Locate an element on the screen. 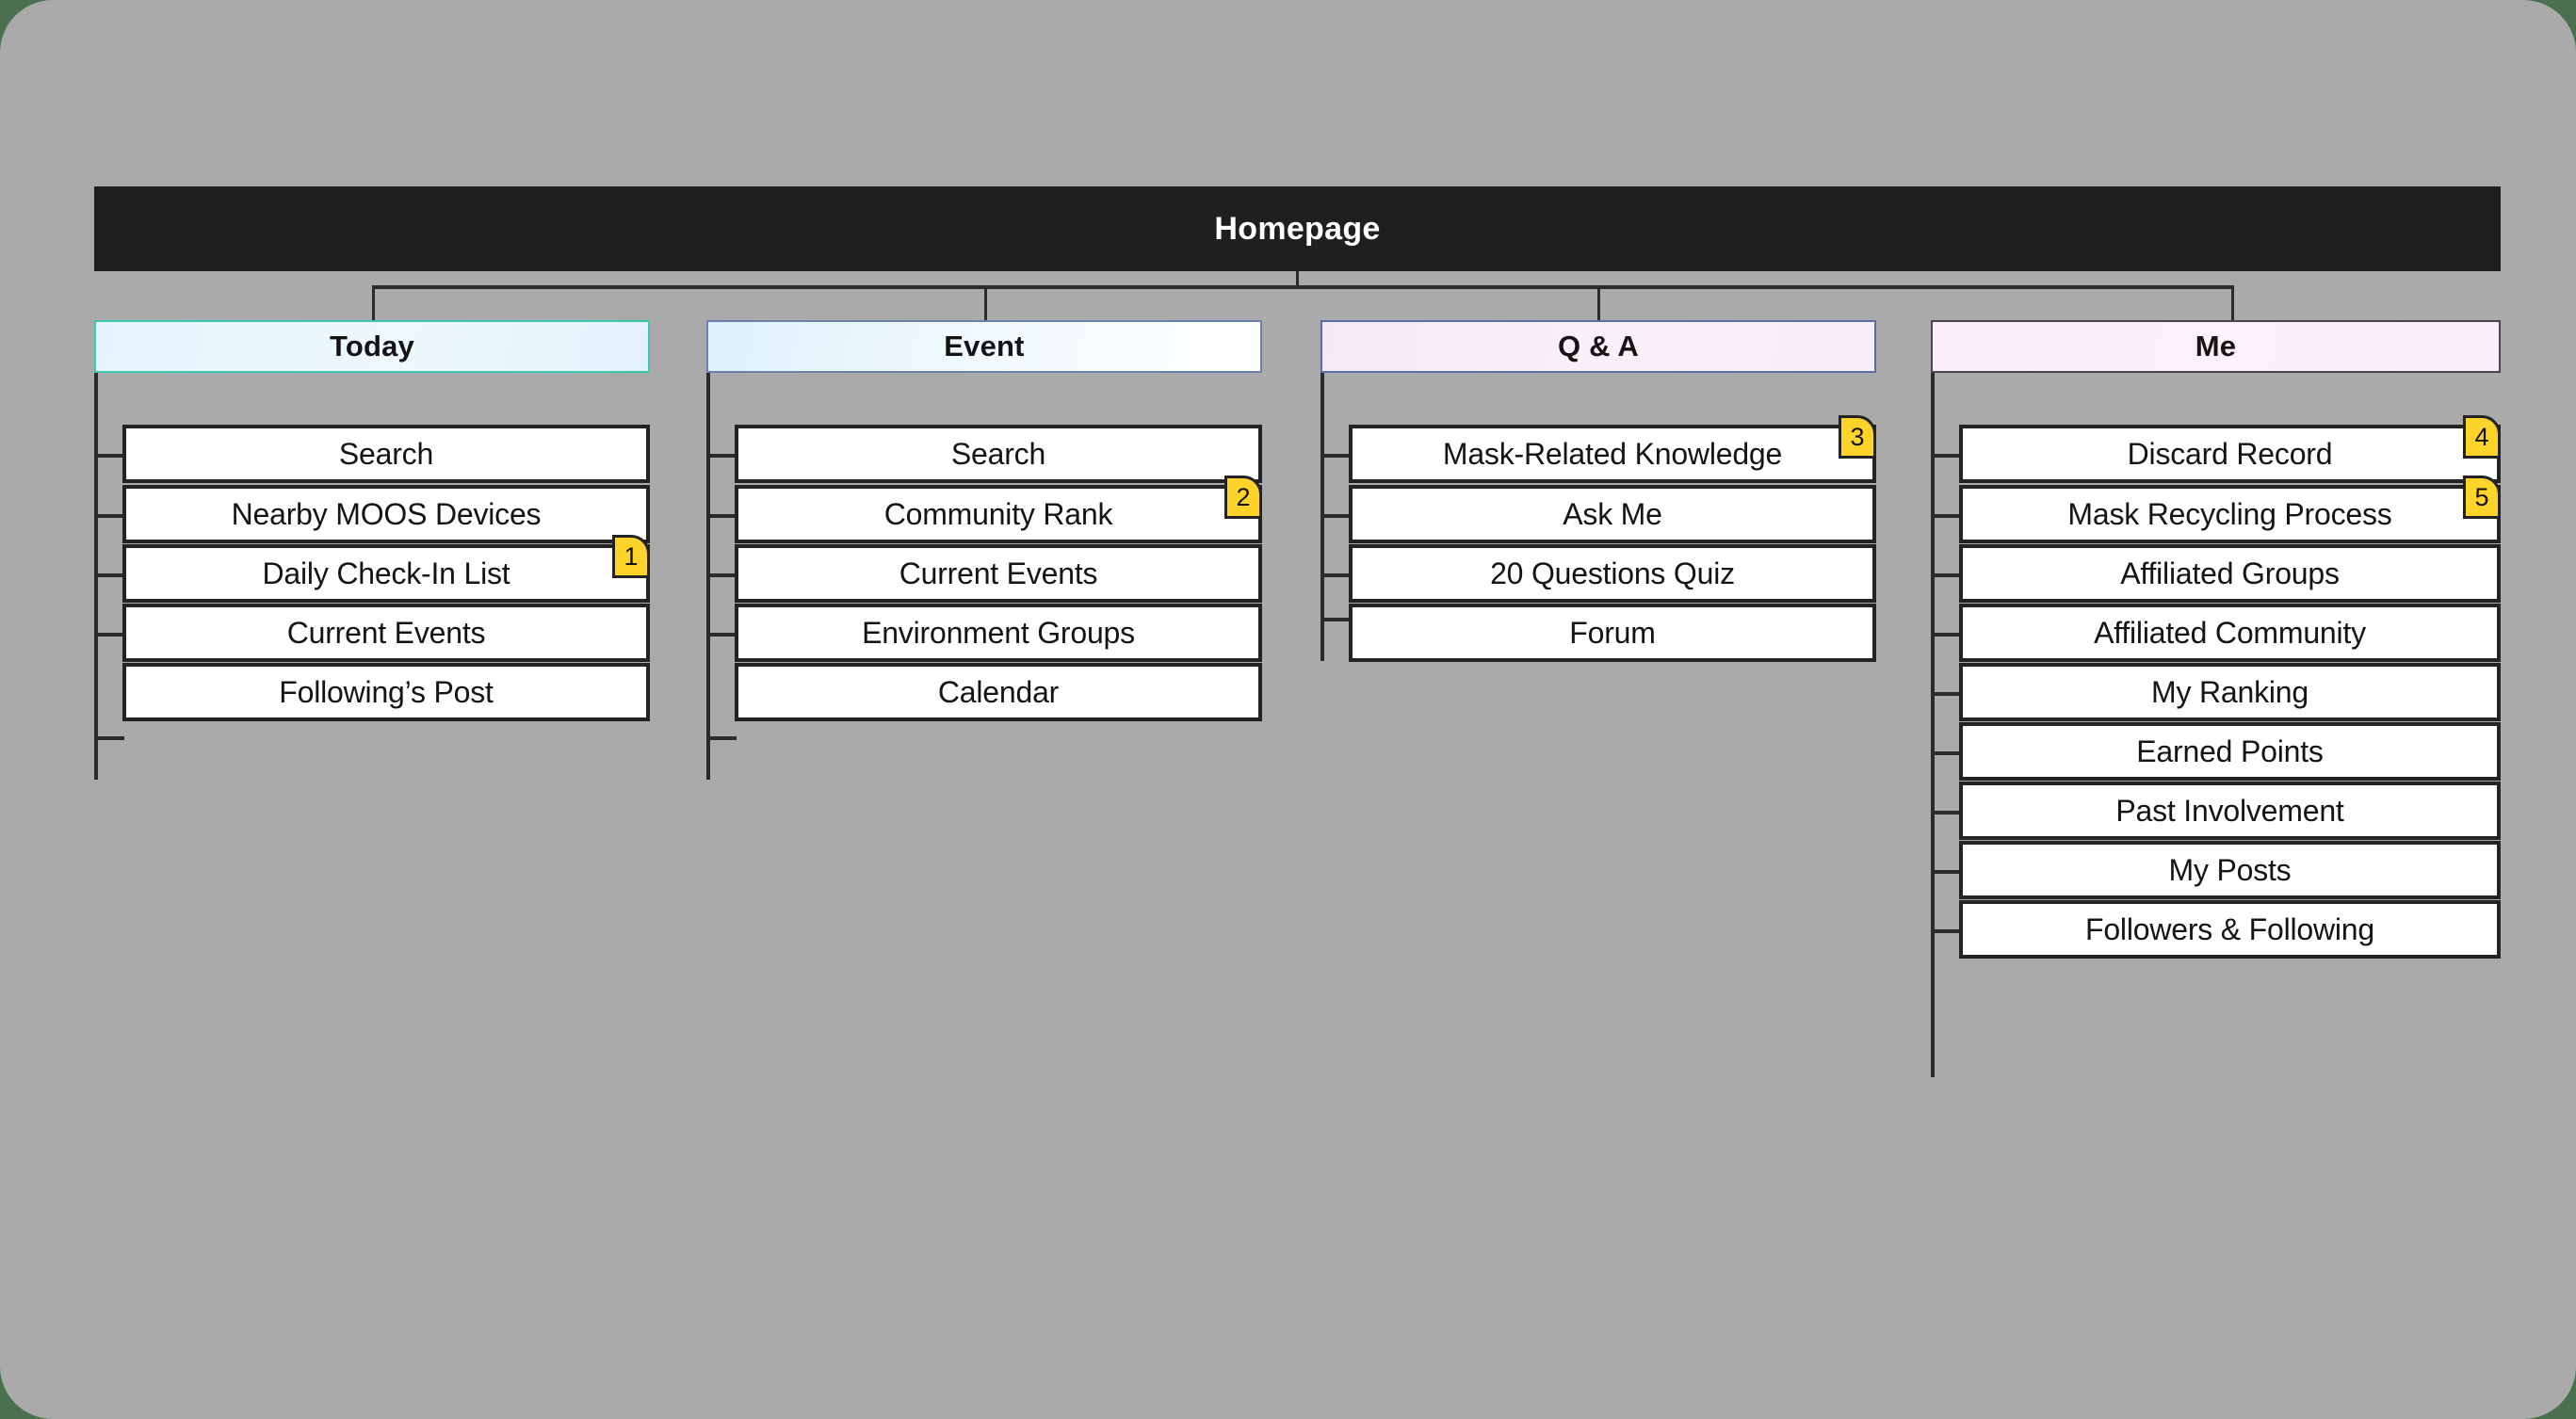  node-today-followings-post: Following’s Post is located at coordinates (386, 692).